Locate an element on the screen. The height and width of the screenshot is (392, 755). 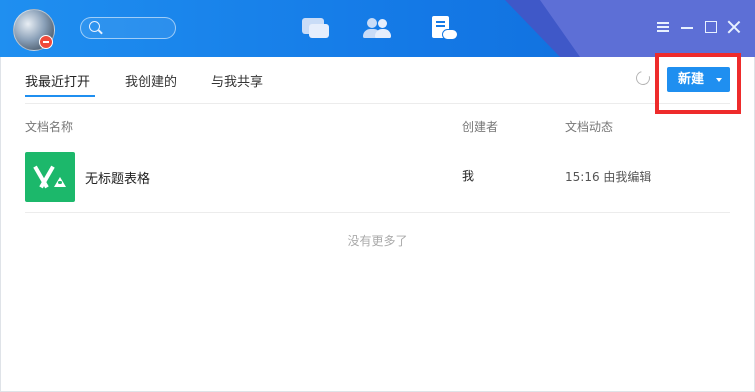
tab-recently-opened: 我最近打开 is located at coordinates (57, 80).